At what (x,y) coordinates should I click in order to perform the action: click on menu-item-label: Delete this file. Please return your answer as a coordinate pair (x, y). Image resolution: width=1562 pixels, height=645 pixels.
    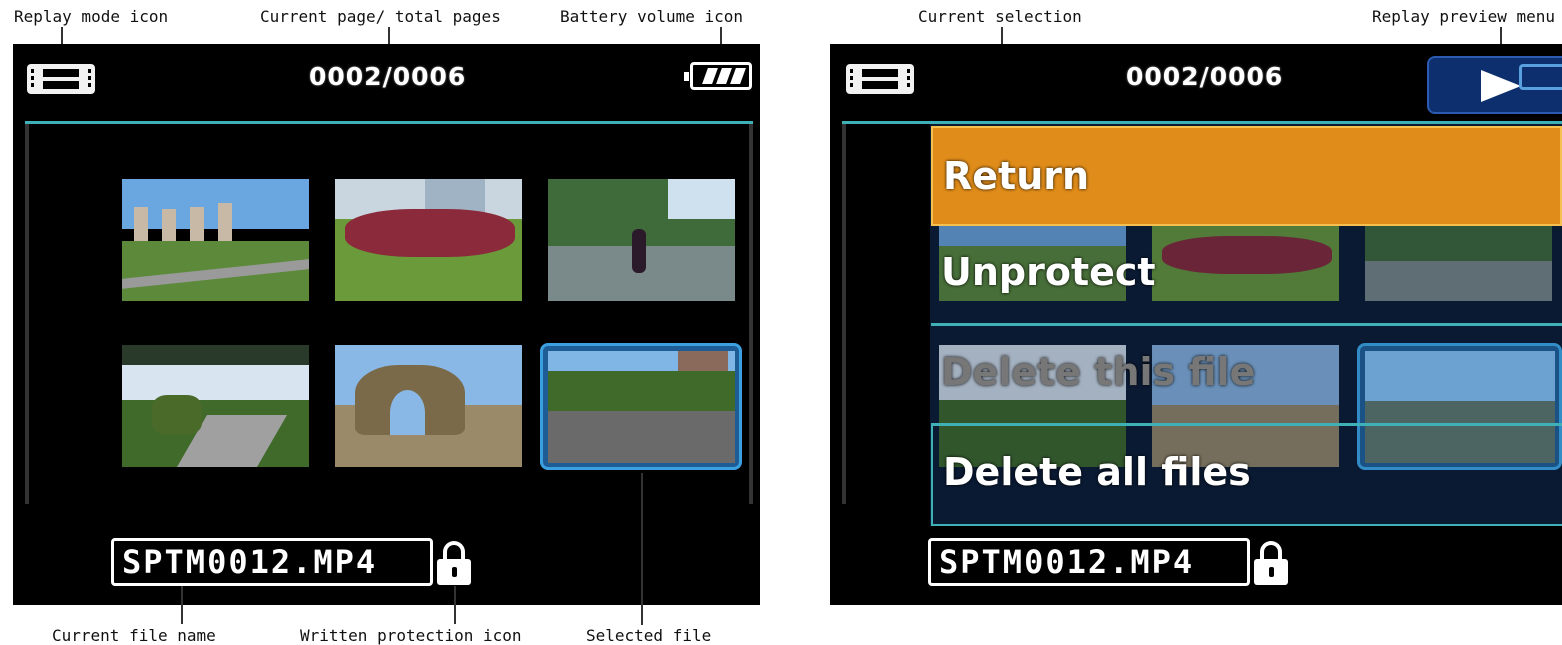
    Looking at the image, I should click on (1098, 372).